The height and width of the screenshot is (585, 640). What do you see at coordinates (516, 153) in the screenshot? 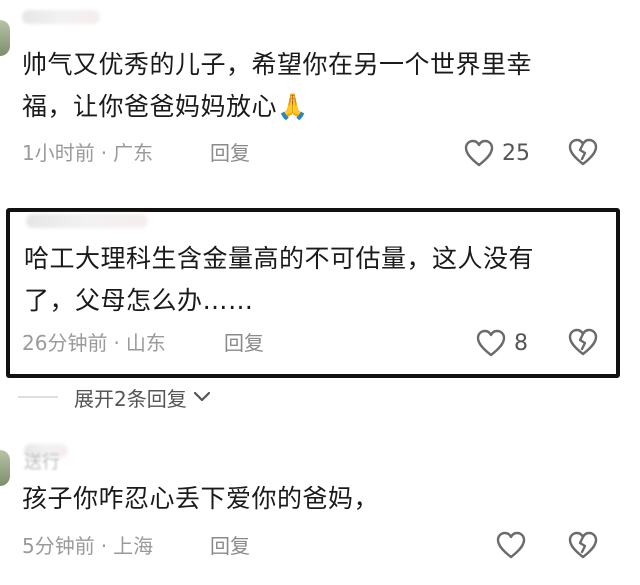
I see `comment-1-like-count: 25` at bounding box center [516, 153].